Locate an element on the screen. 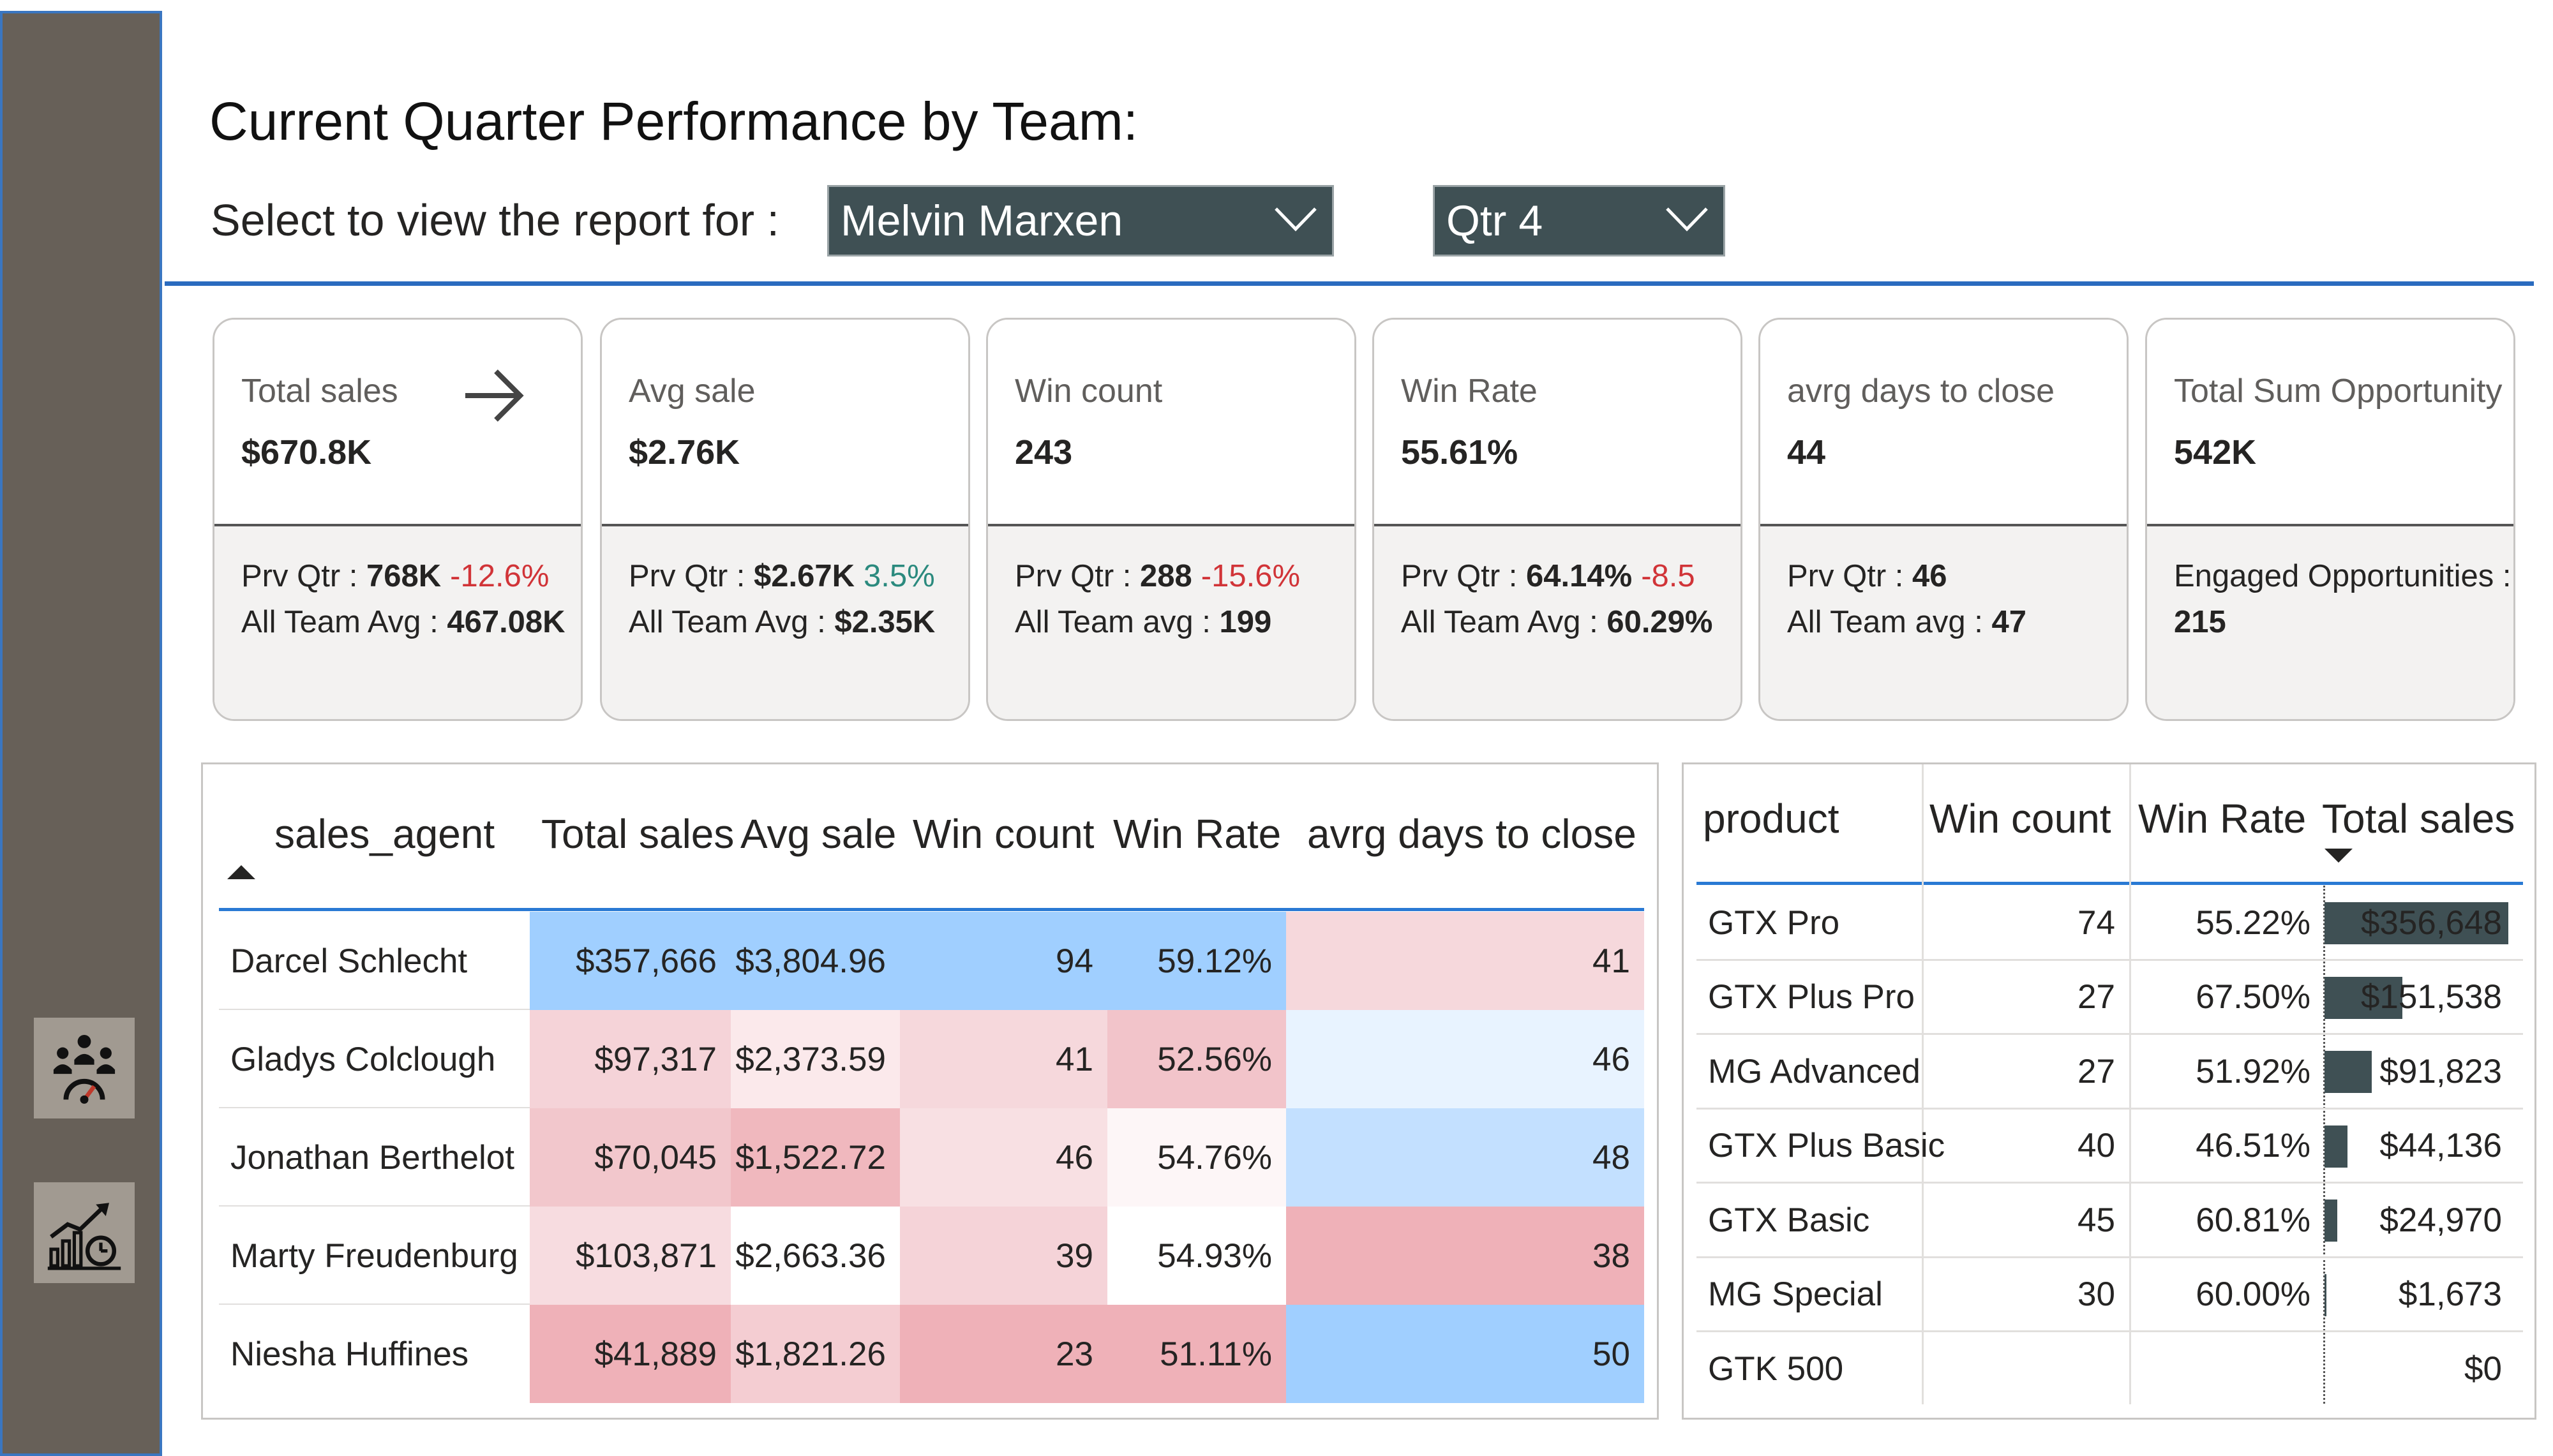 The image size is (2553, 1456). table-cell: $356,648 is located at coordinates (2431, 922).